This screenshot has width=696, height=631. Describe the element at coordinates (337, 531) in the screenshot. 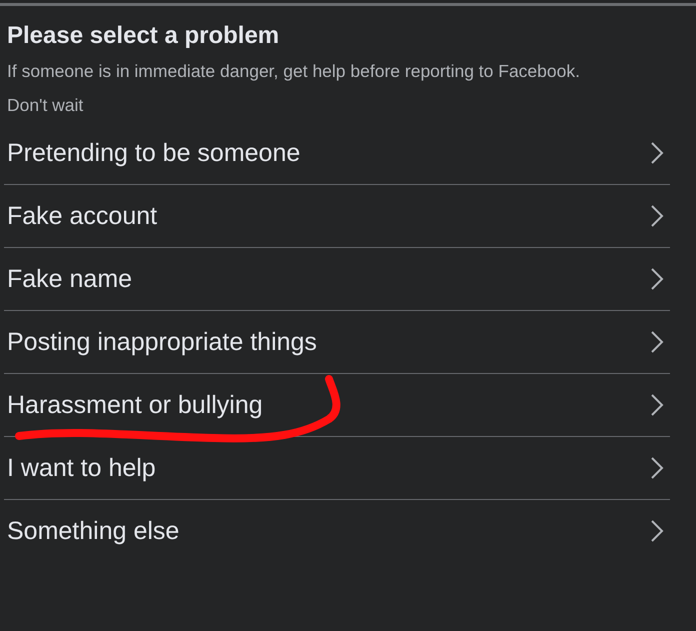

I see `problem-option: Something else` at that location.